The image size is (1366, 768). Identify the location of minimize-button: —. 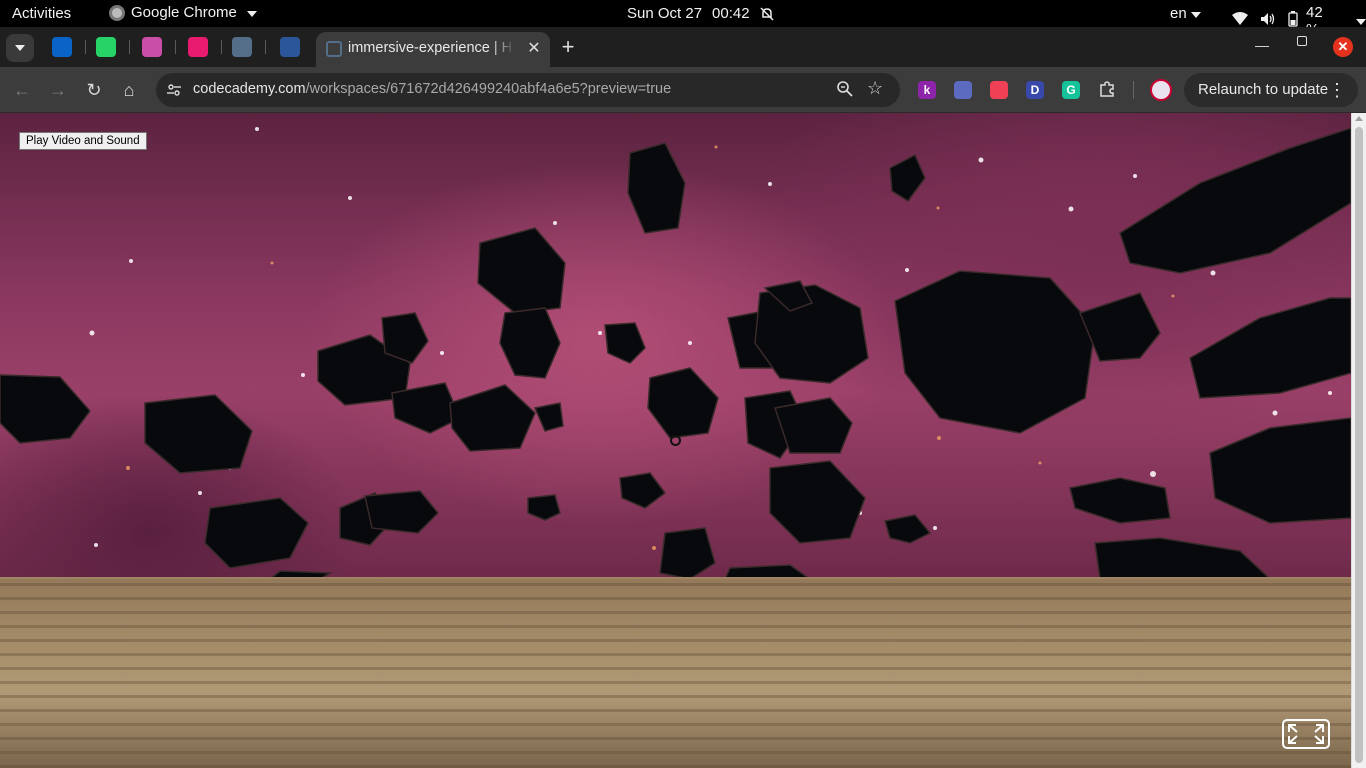
(1262, 45).